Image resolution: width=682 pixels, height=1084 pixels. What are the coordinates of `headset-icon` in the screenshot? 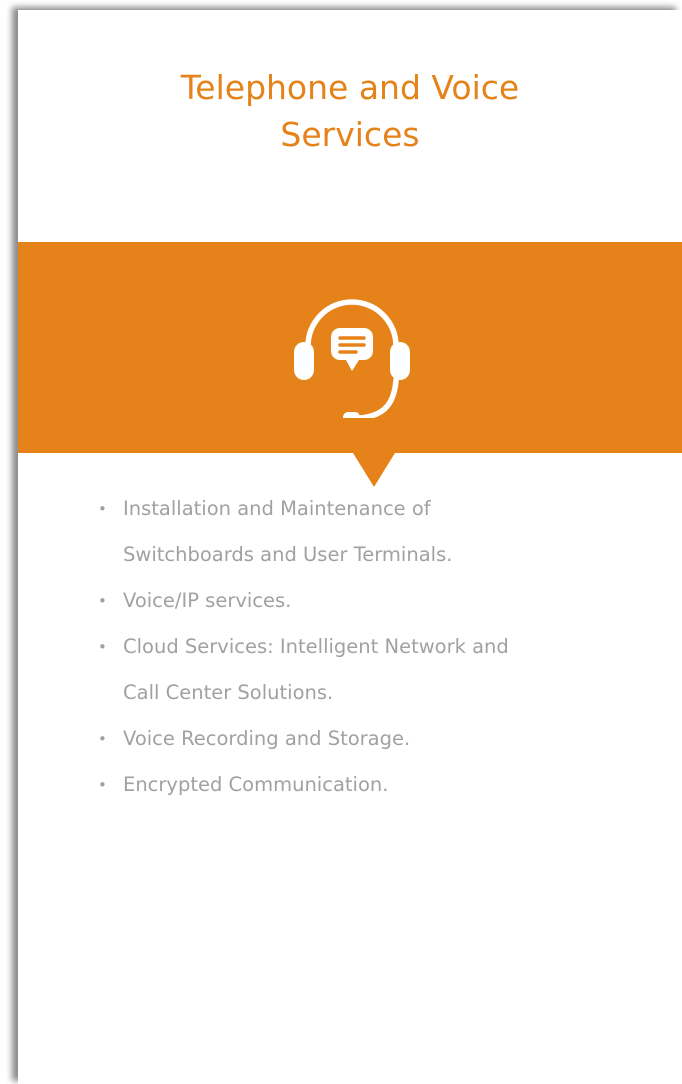 It's located at (352, 358).